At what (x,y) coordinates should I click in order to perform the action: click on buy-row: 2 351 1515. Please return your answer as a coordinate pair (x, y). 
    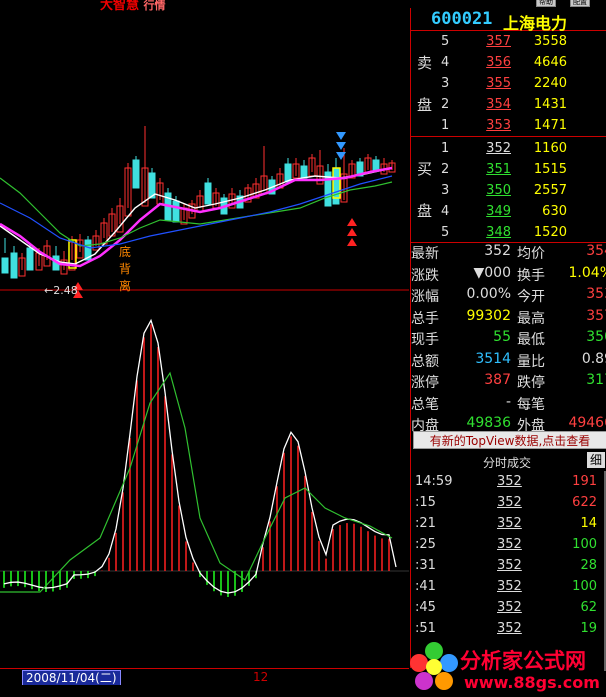
    Looking at the image, I should click on (508, 169).